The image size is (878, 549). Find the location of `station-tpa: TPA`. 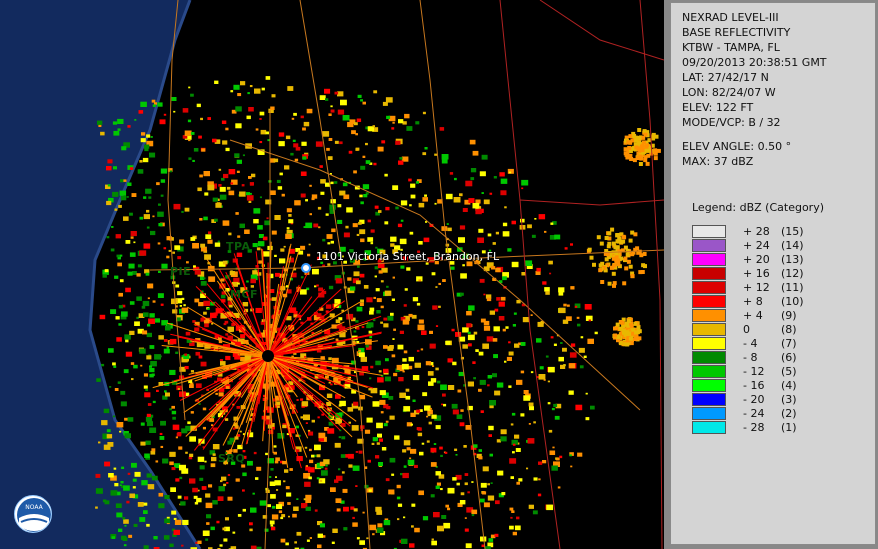

station-tpa: TPA is located at coordinates (238, 246).